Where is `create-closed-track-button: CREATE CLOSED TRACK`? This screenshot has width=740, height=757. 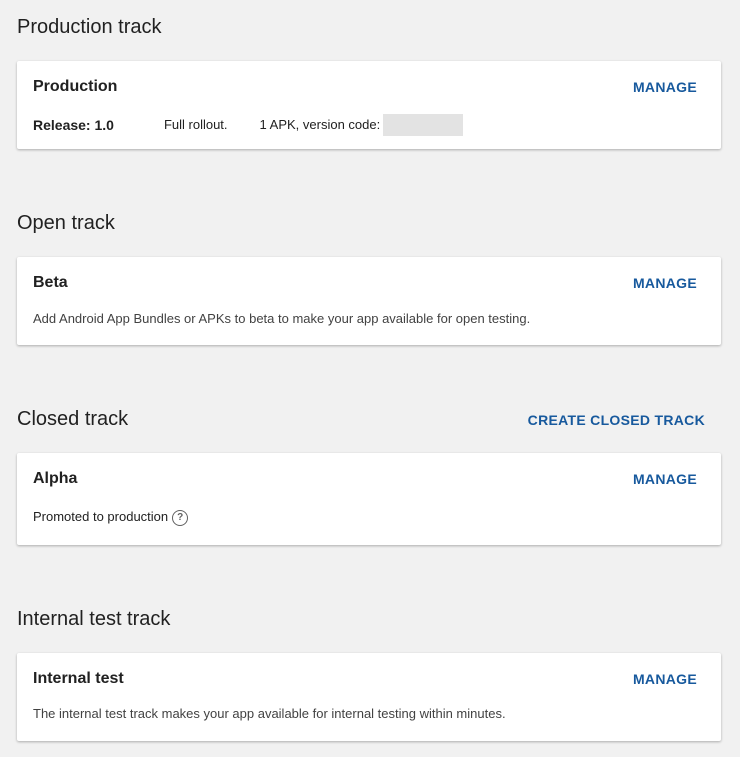 create-closed-track-button: CREATE CLOSED TRACK is located at coordinates (616, 420).